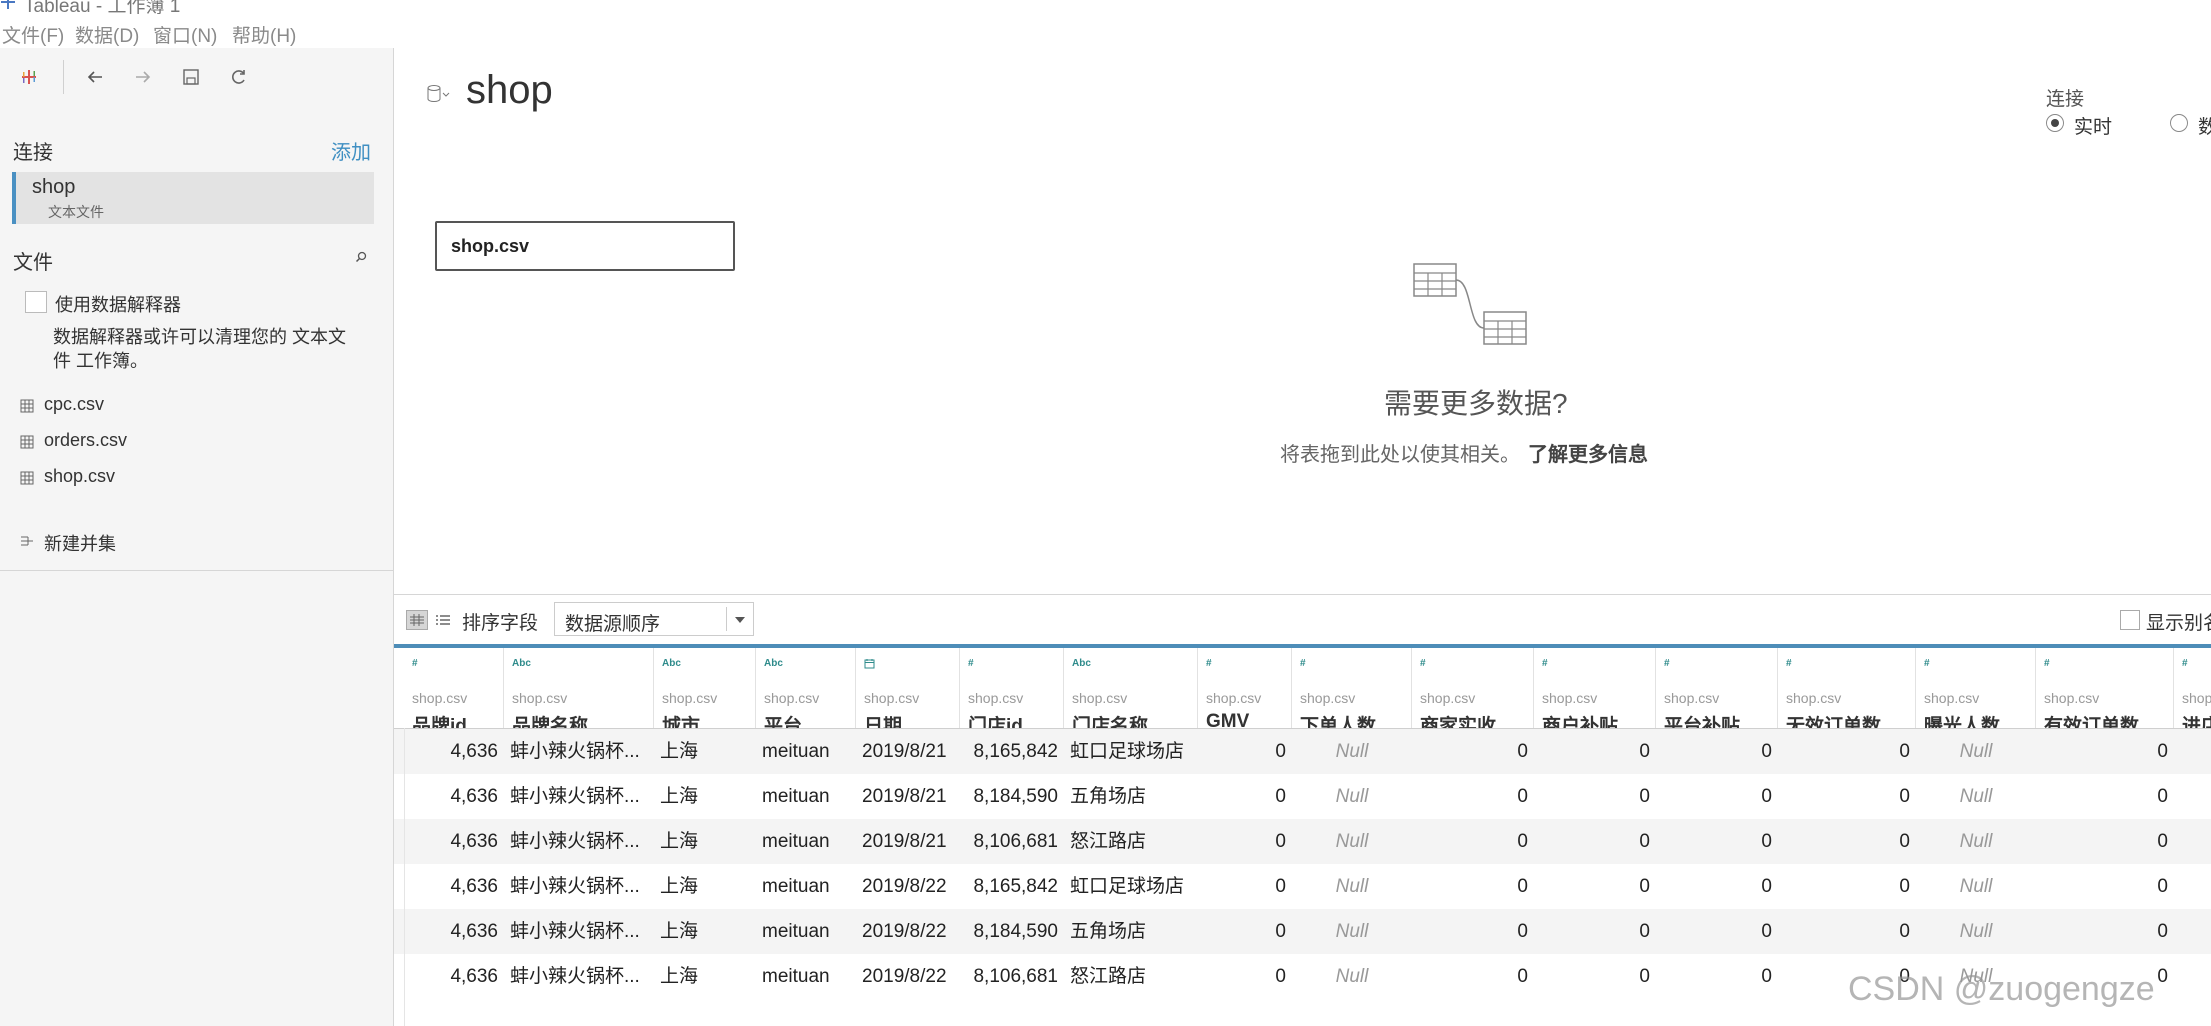 This screenshot has height=1026, width=2211. I want to click on learn-more-link: 了解更多信息, so click(1588, 455).